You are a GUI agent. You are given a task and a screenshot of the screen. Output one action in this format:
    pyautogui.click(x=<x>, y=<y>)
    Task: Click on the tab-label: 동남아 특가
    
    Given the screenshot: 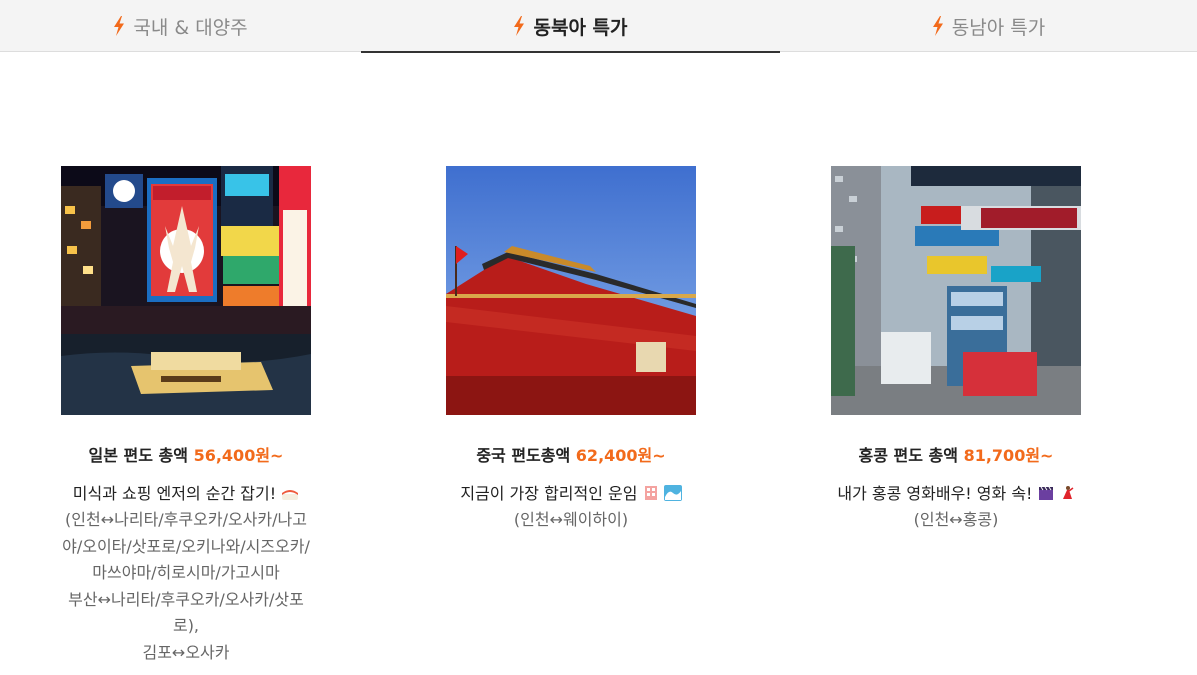 What is the action you would take?
    pyautogui.click(x=998, y=27)
    